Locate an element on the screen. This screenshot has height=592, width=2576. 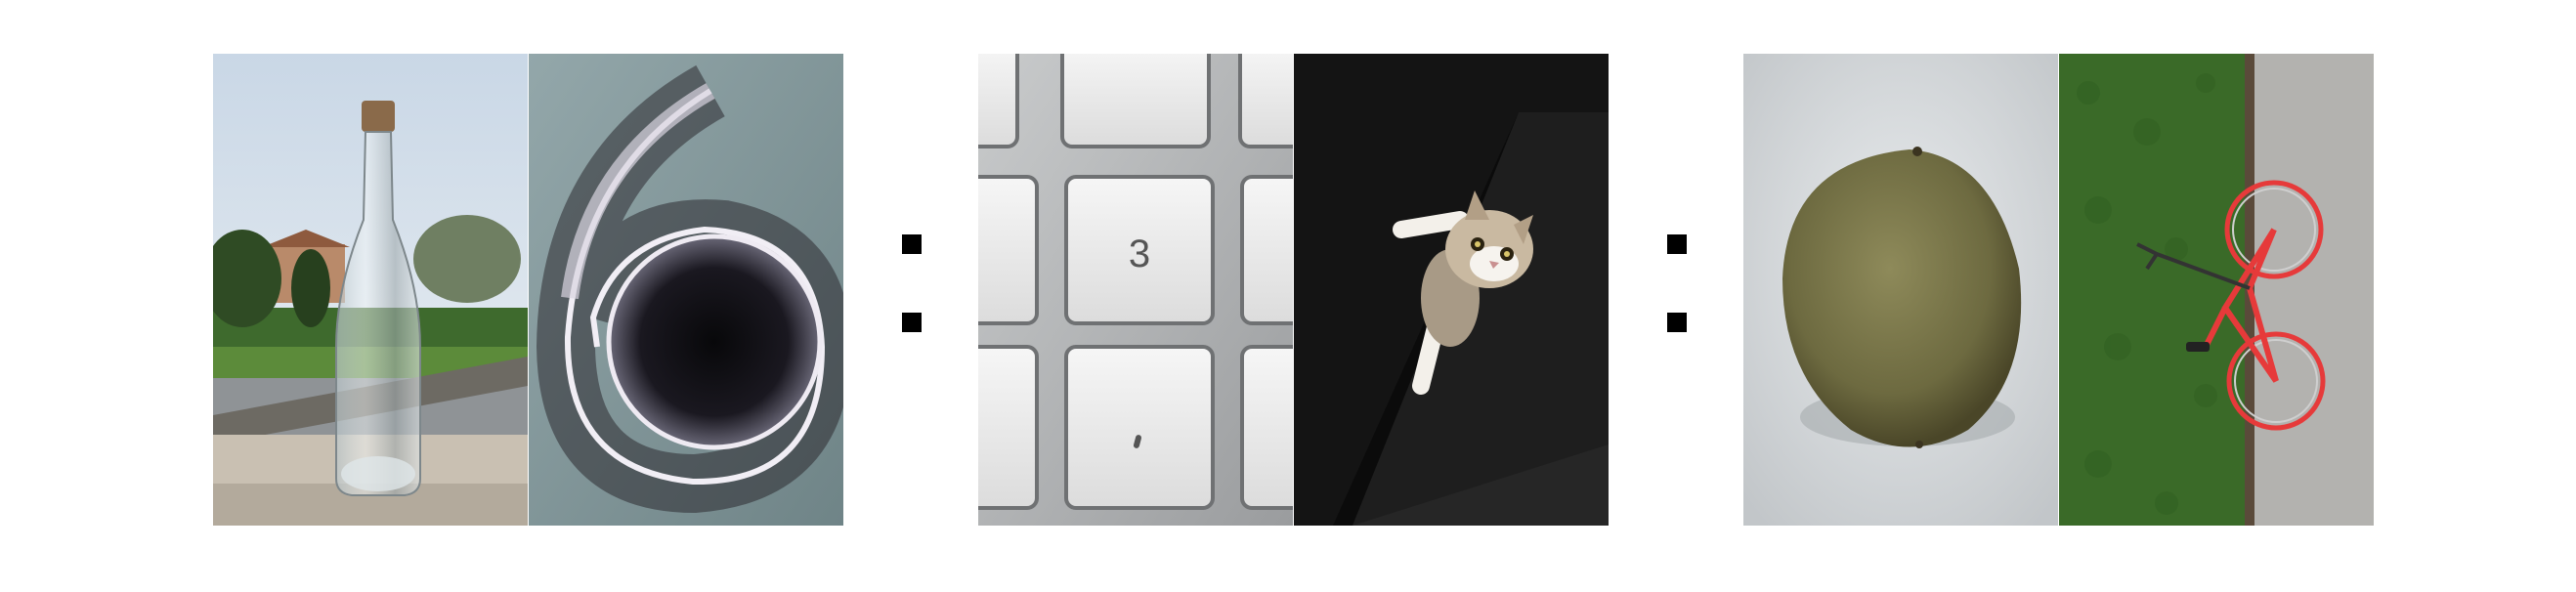
kiwi-image is located at coordinates (1901, 290).